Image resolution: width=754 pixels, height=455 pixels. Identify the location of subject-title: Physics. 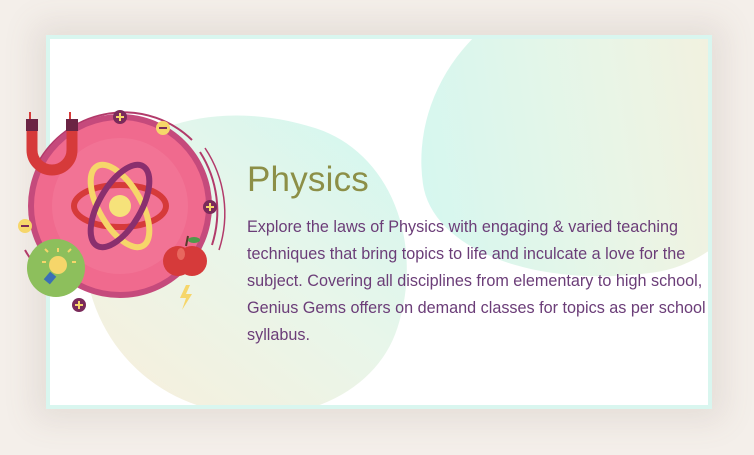
(308, 179).